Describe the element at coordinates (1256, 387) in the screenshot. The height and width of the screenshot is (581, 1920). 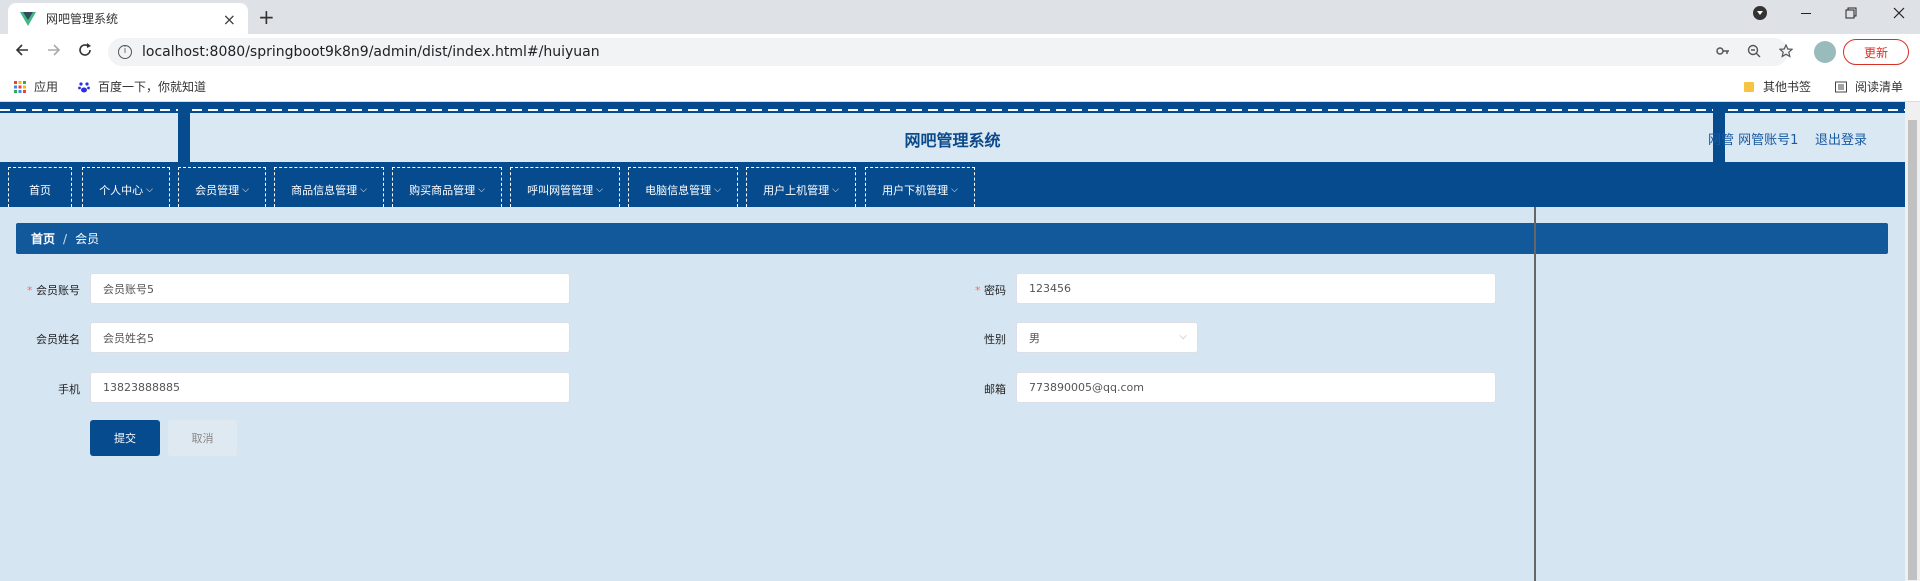
I see `email-field: 773890005@qq.com` at that location.